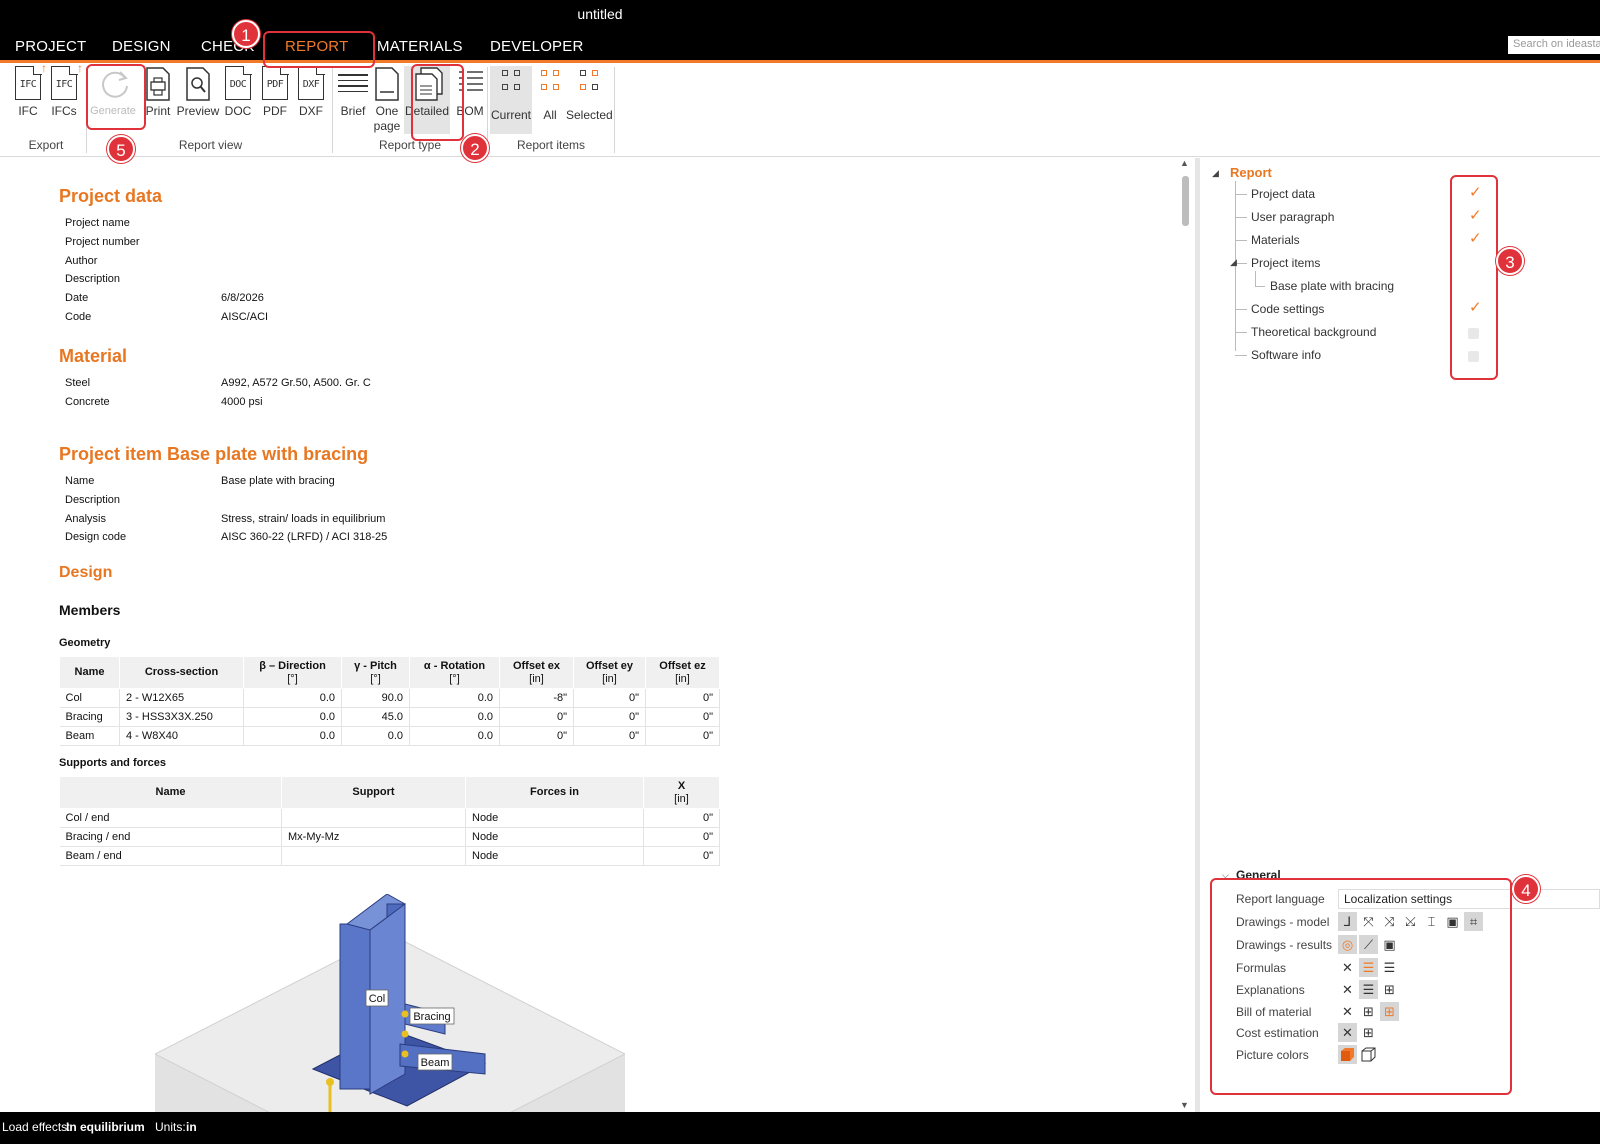 The height and width of the screenshot is (1144, 1600). I want to click on geometry-header: β – Direction [°], so click(292, 672).